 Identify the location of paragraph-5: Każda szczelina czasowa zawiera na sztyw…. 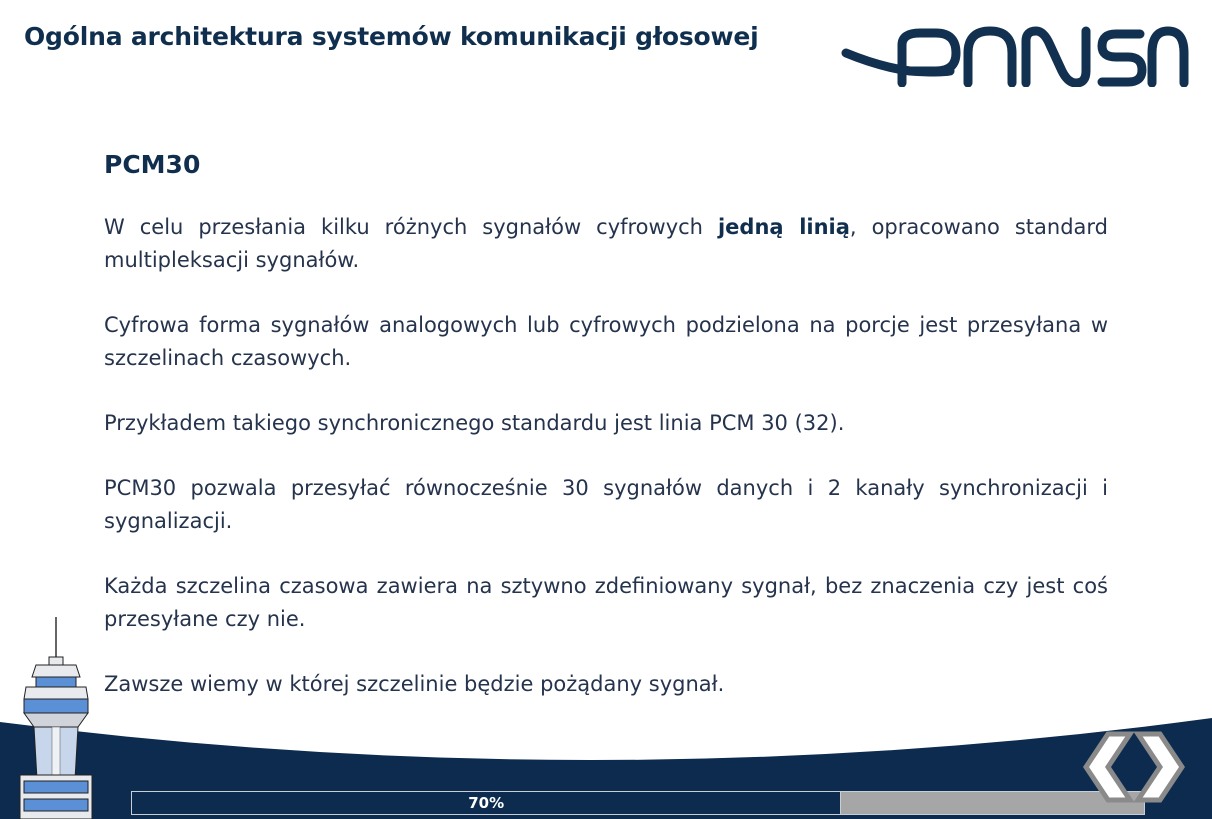
(606, 602).